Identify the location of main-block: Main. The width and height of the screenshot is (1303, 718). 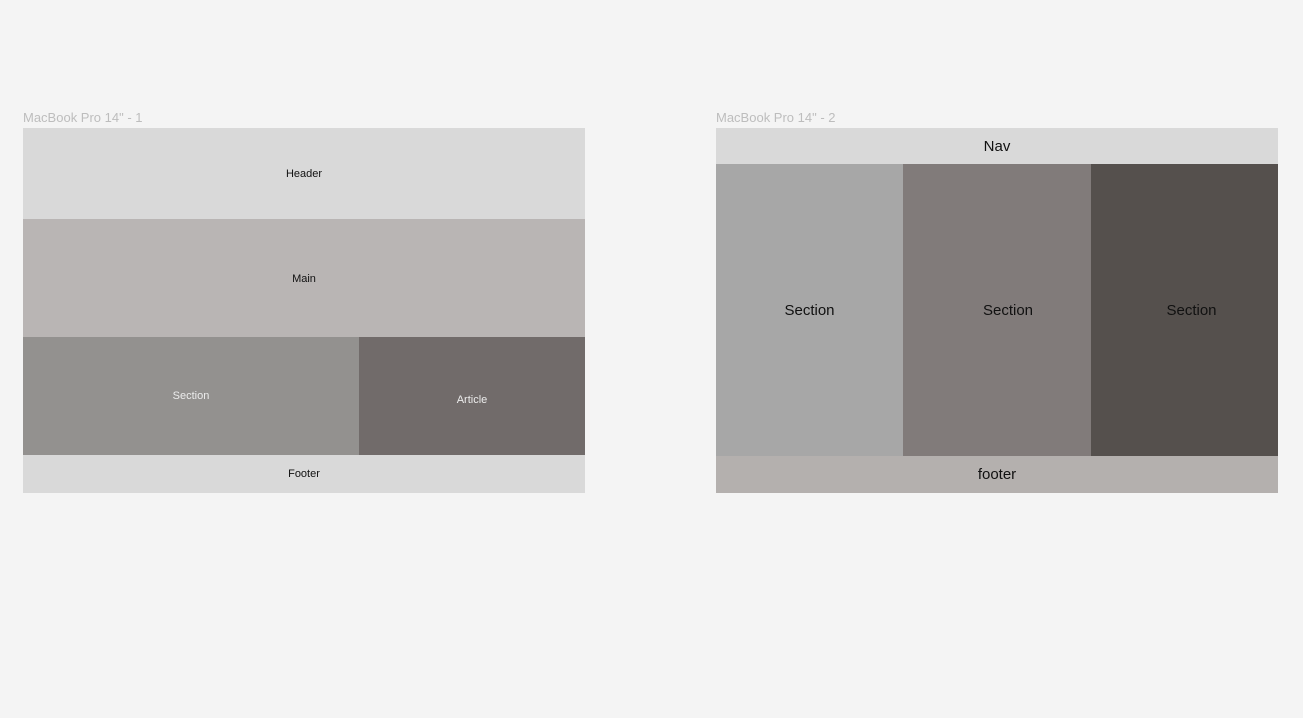
(304, 278).